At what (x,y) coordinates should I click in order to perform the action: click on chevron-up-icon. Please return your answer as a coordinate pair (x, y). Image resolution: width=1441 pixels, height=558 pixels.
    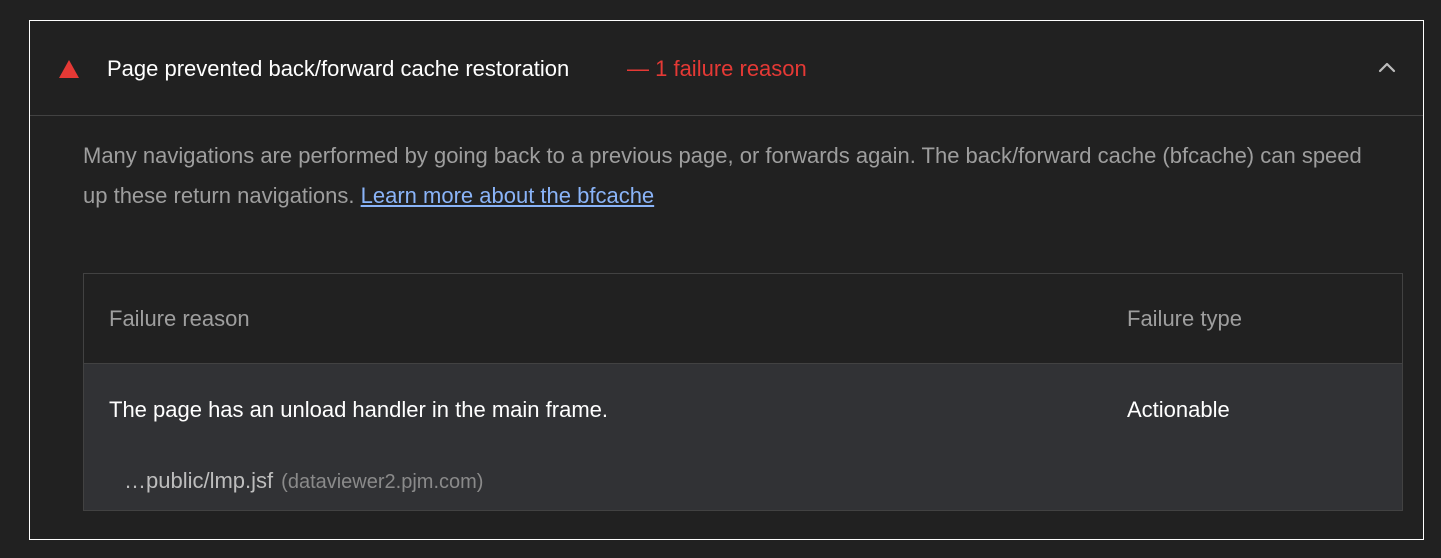
    Looking at the image, I should click on (1387, 68).